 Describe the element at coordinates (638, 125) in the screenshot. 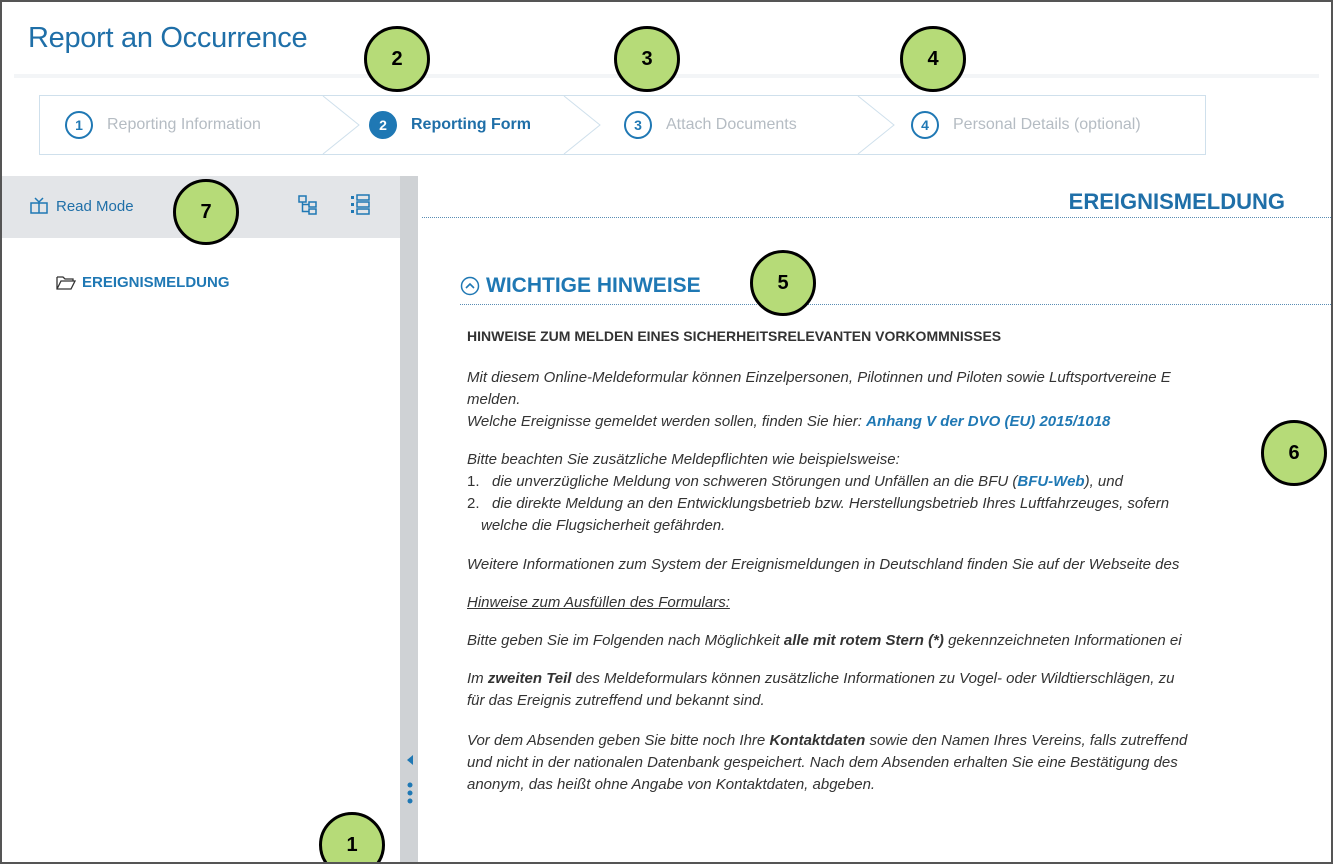

I see `step-number: 3` at that location.